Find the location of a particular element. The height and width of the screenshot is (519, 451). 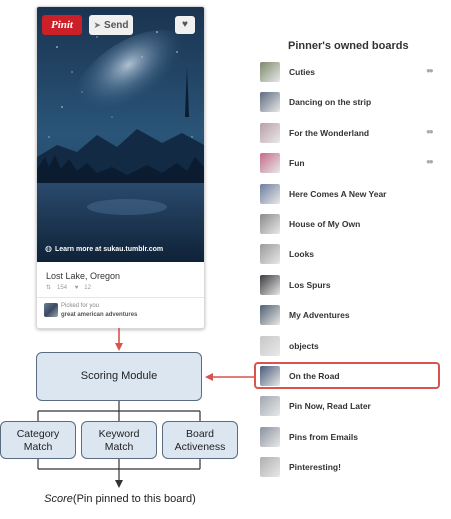

score-output-label: Score(Pin pinned to this board) is located at coordinates (120, 499).